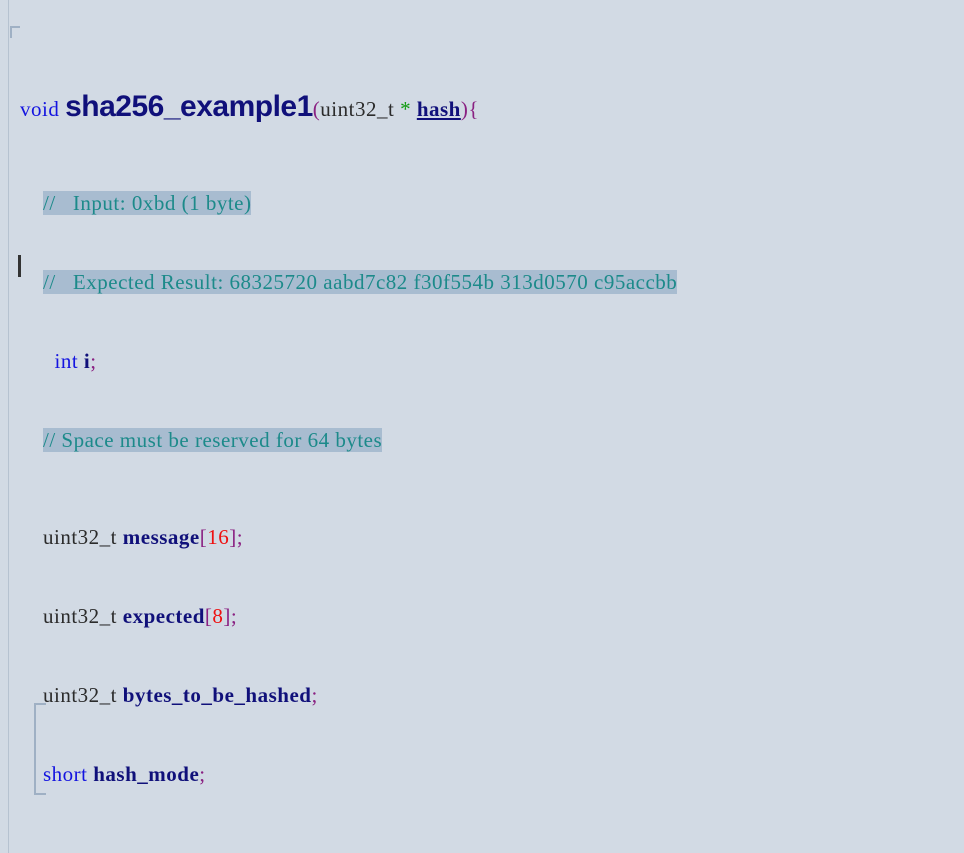  Describe the element at coordinates (482, 361) in the screenshot. I see `code-line-int-i: int i;` at that location.